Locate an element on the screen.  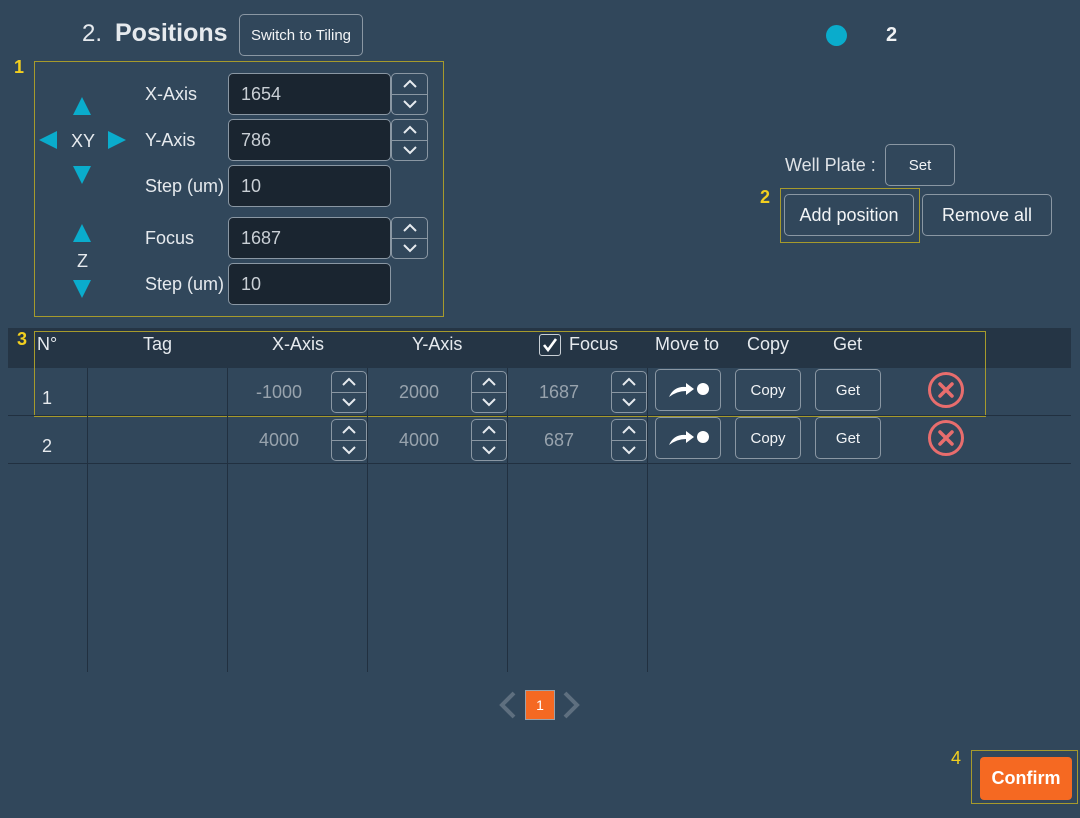
switch-to-tiling-button: Switch to Tiling is located at coordinates (301, 35).